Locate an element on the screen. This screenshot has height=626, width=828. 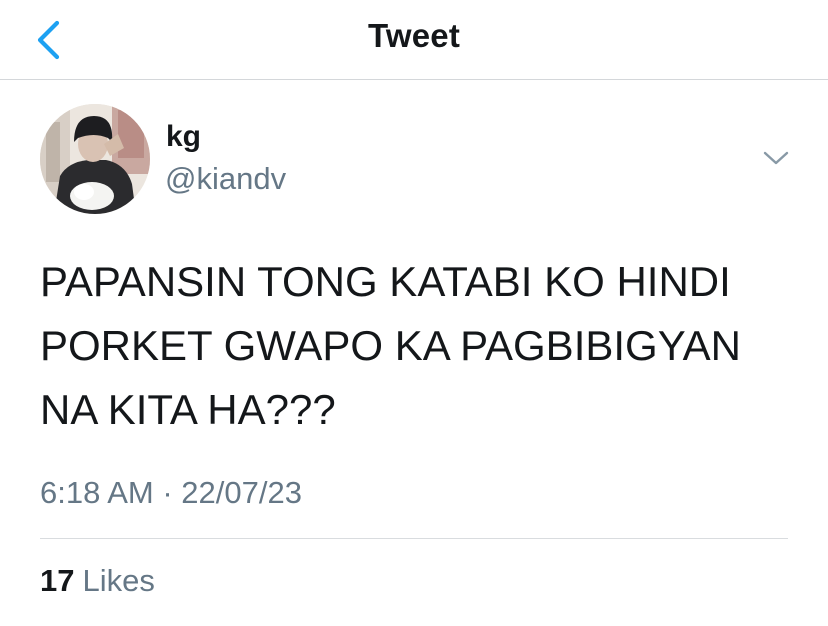
likes-label: Likes is located at coordinates (118, 580).